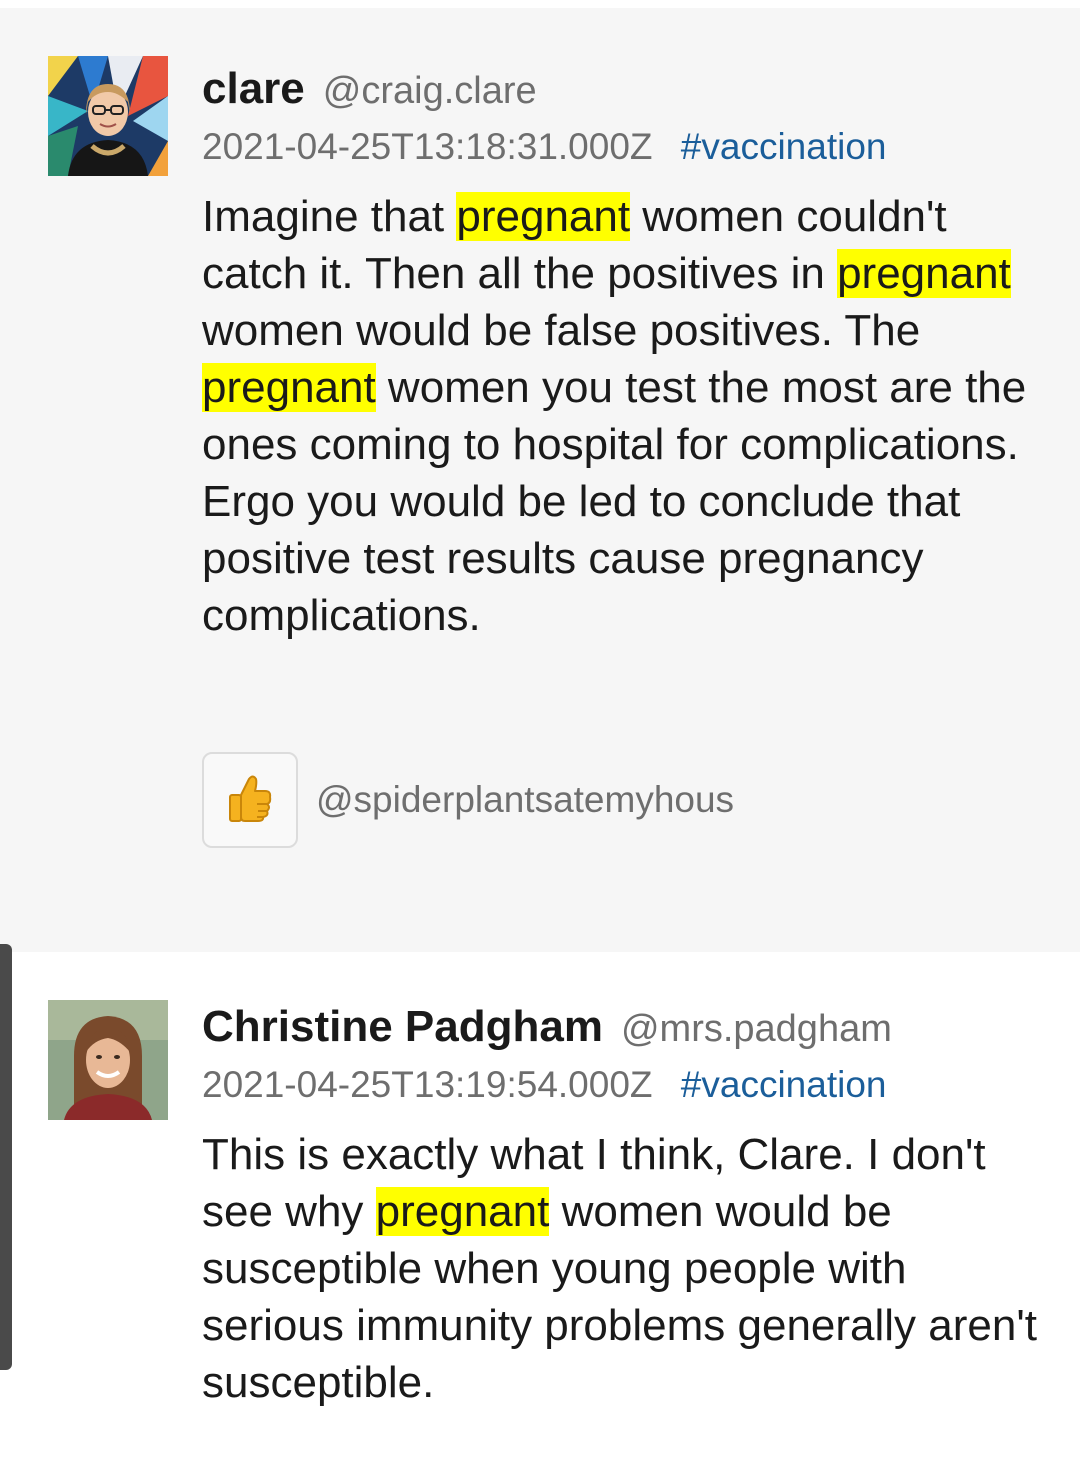 The width and height of the screenshot is (1080, 1458). Describe the element at coordinates (402, 1027) in the screenshot. I see `author-name: Christine Padgham` at that location.